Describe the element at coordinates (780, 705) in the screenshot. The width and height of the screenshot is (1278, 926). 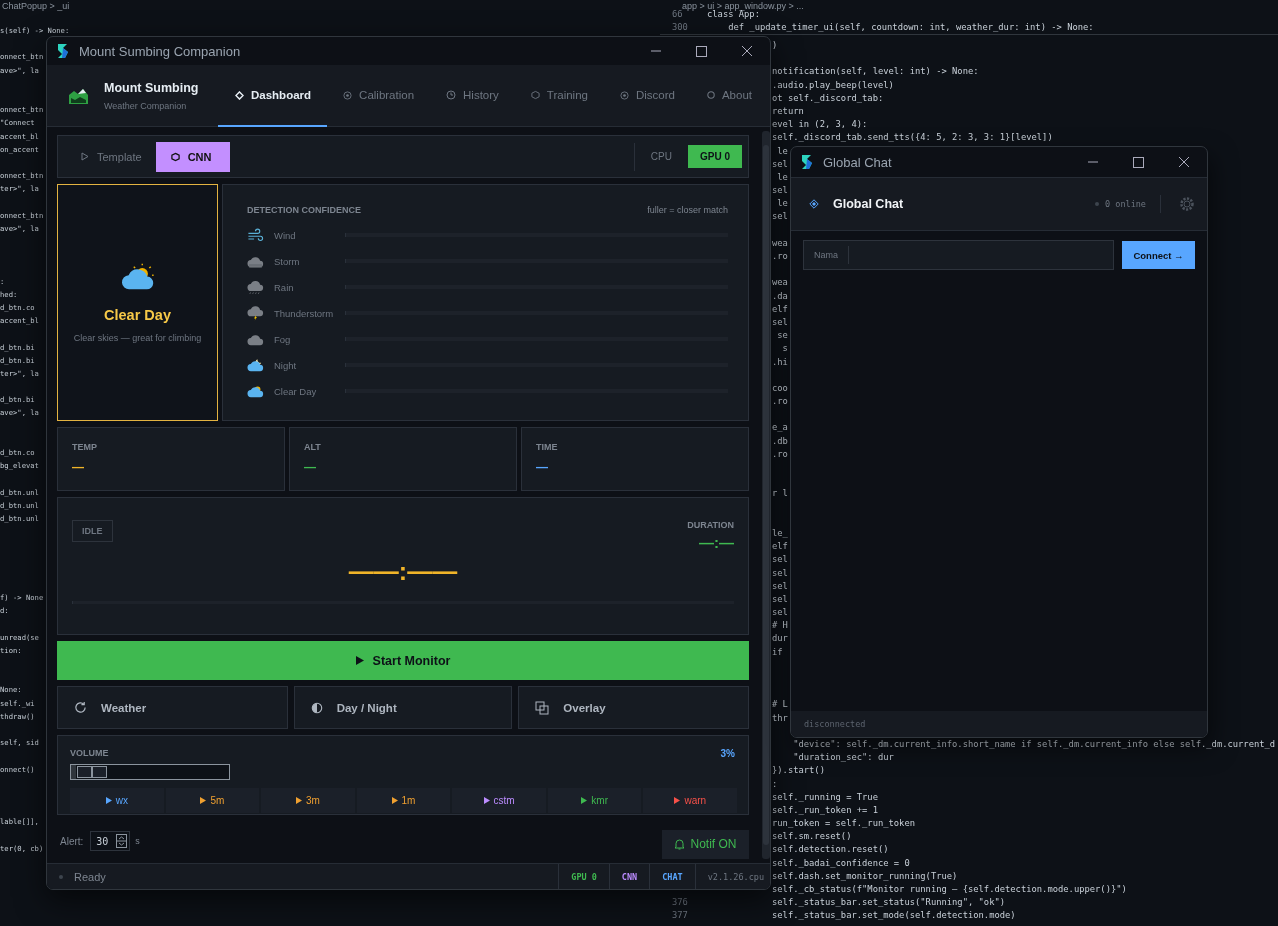
I see `code-line: # L` at that location.